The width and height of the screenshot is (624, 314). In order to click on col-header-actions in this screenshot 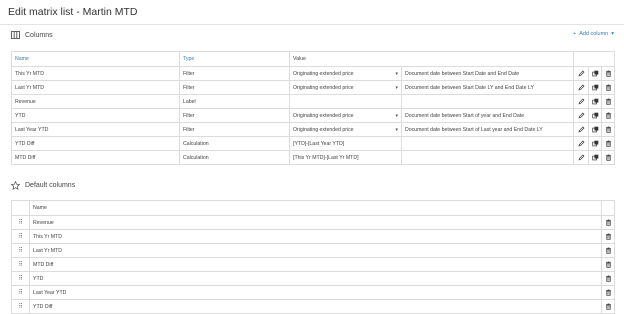, I will do `click(594, 59)`.